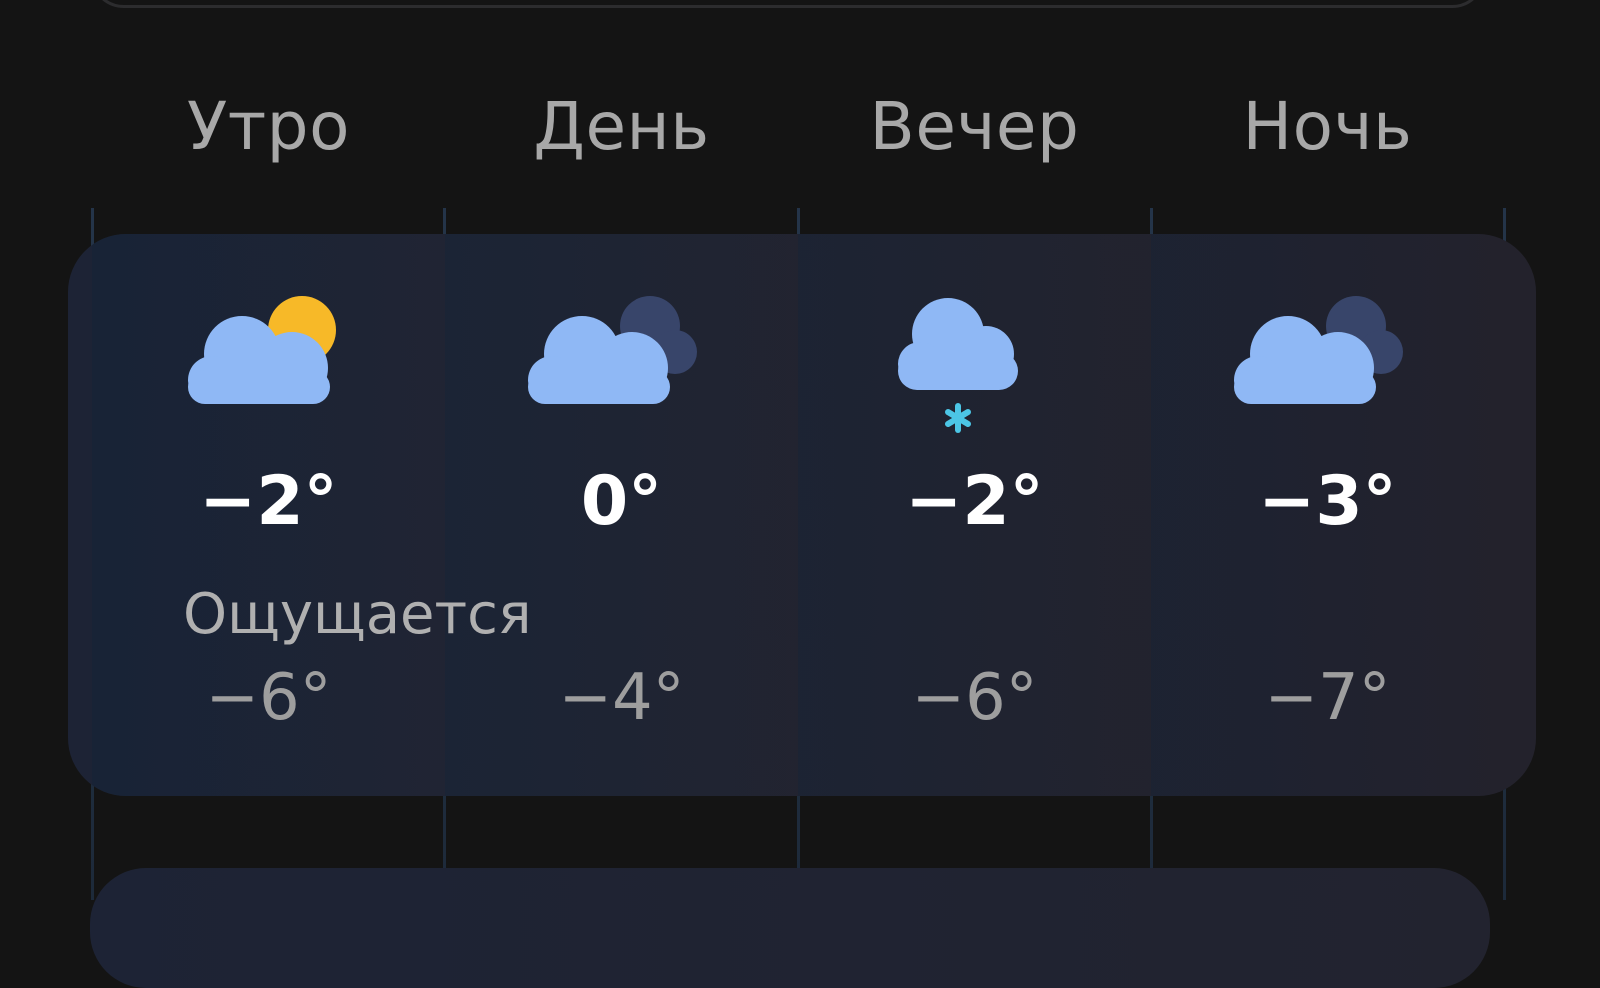  I want to click on temperature-value: −3°, so click(1327, 501).